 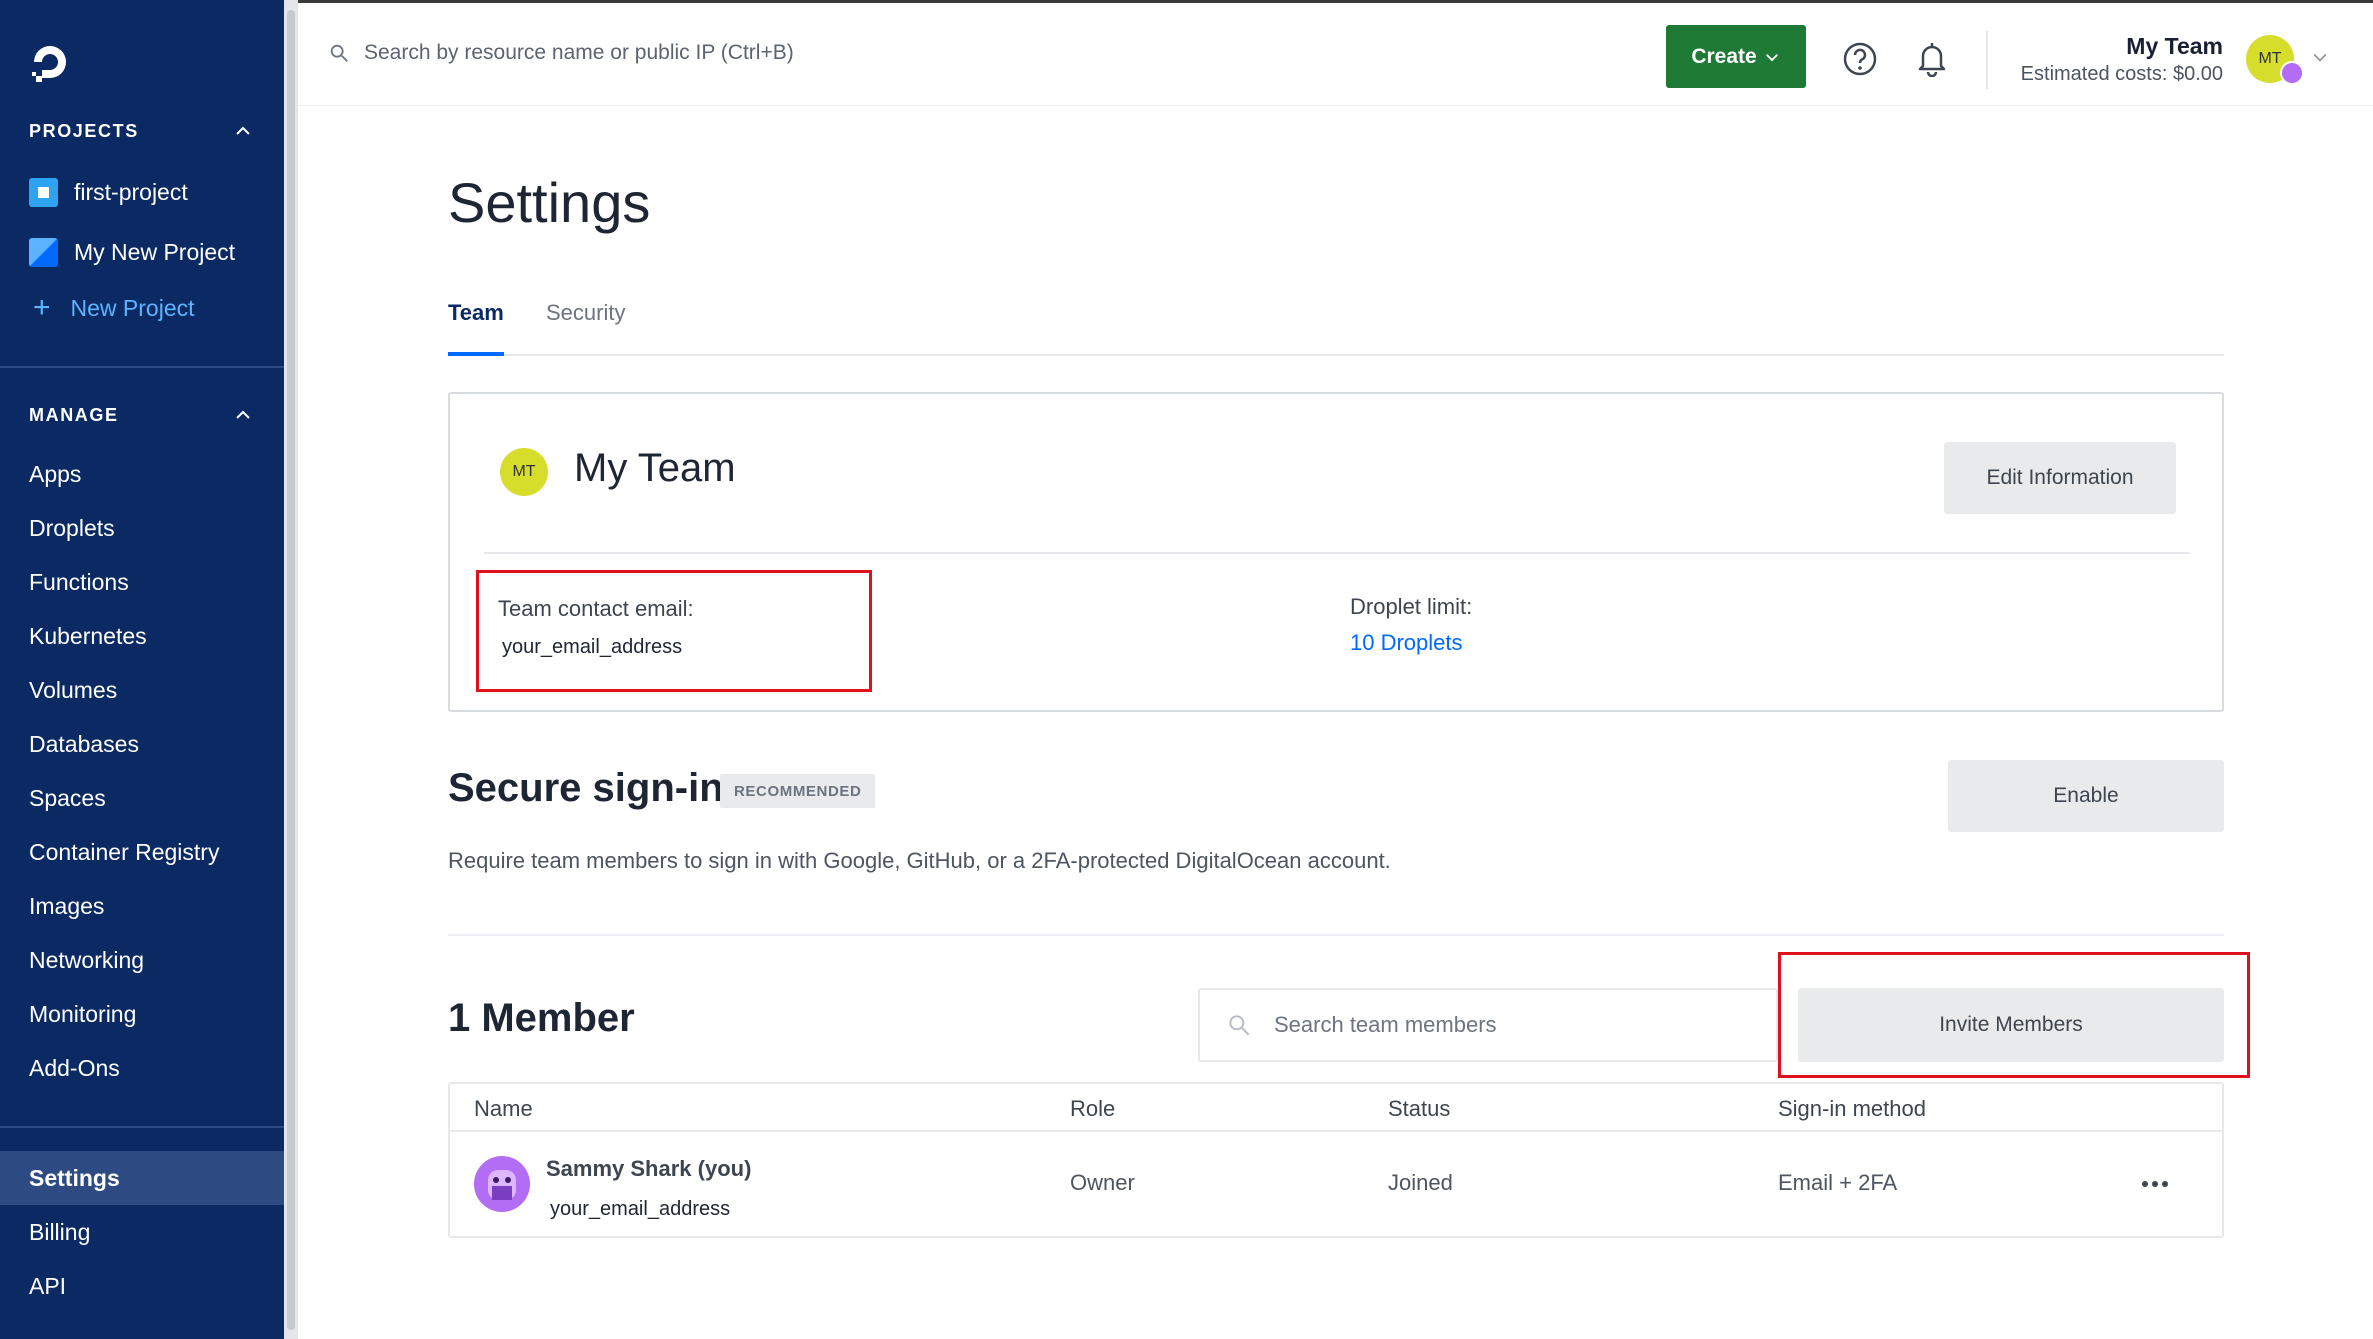 I want to click on sidebar-item-api: API, so click(x=47, y=1286).